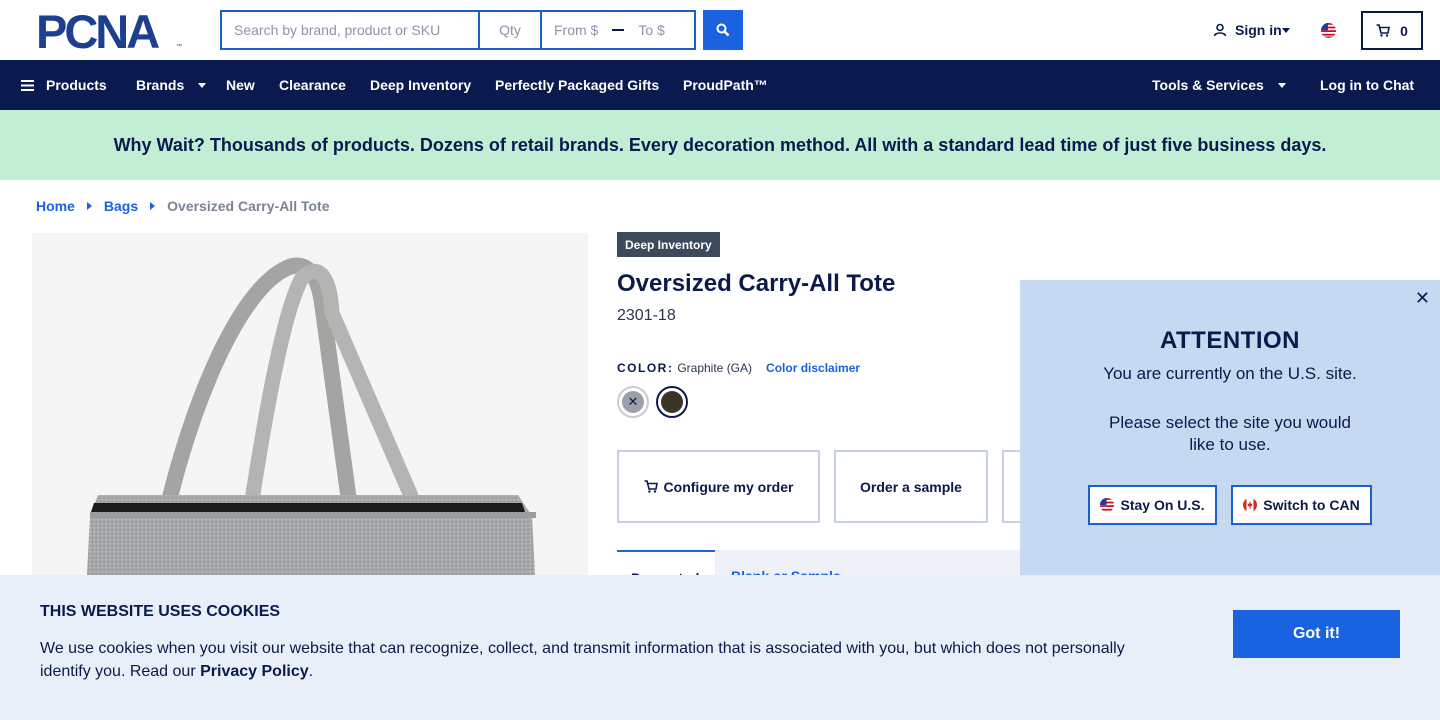 This screenshot has height=720, width=1440. What do you see at coordinates (1316, 634) in the screenshot?
I see `accept-cookies-button: Got it!` at bounding box center [1316, 634].